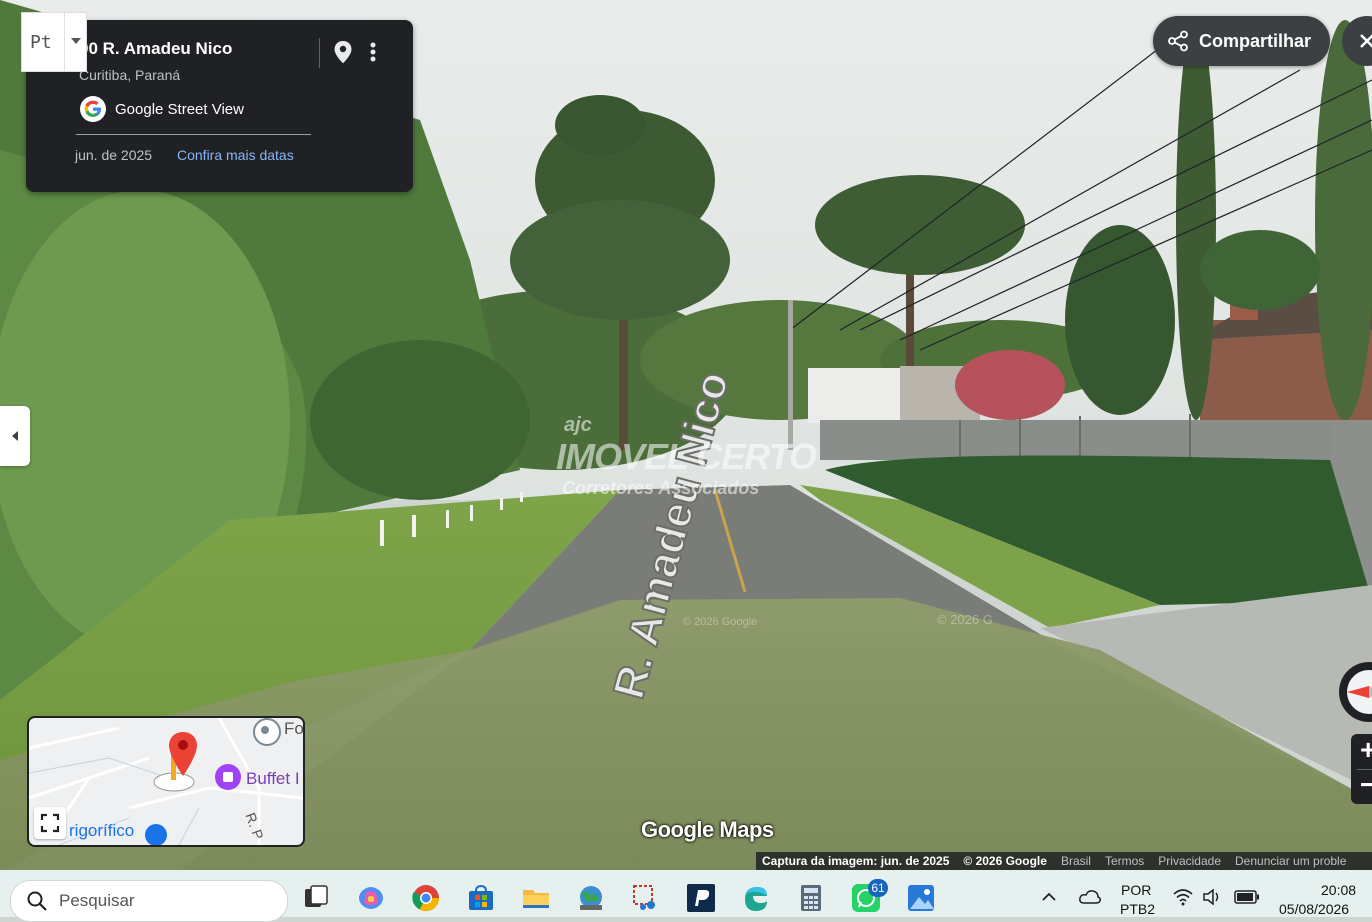 The width and height of the screenshot is (1372, 922). I want to click on poi-label-top: Fo, so click(294, 728).